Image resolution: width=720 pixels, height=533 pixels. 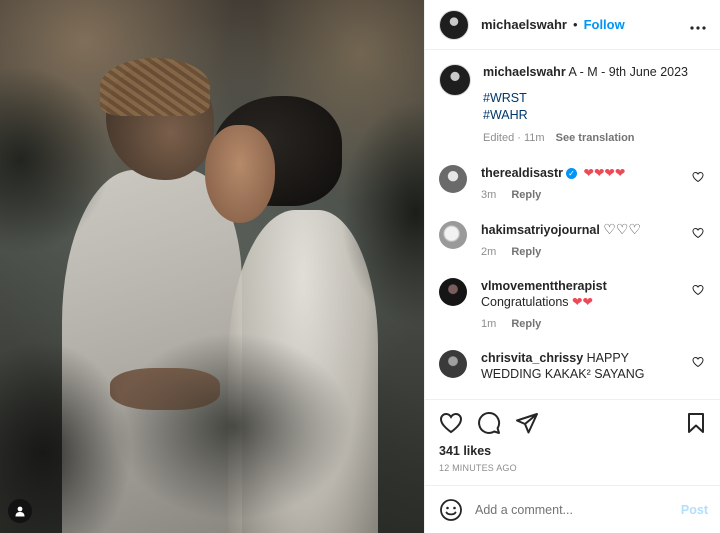 What do you see at coordinates (585, 115) in the screenshot?
I see `hashtag-link: #WAHR` at bounding box center [585, 115].